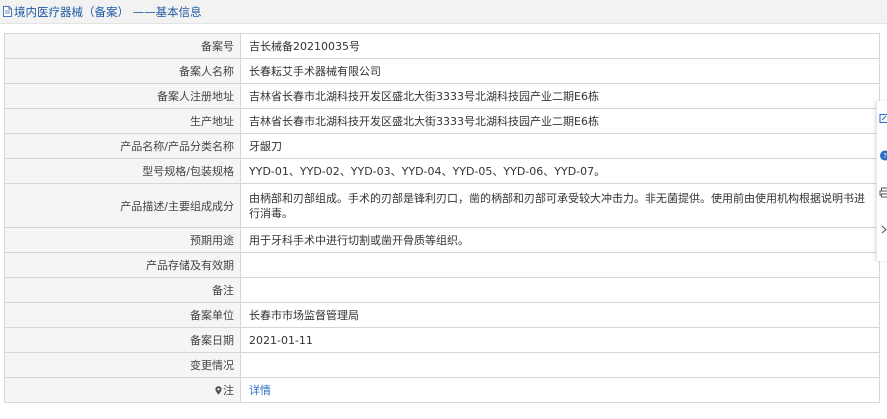 The height and width of the screenshot is (419, 887). What do you see at coordinates (108, 11) in the screenshot?
I see `page-title: 境内医疗器械（备案） ——基本信息` at bounding box center [108, 11].